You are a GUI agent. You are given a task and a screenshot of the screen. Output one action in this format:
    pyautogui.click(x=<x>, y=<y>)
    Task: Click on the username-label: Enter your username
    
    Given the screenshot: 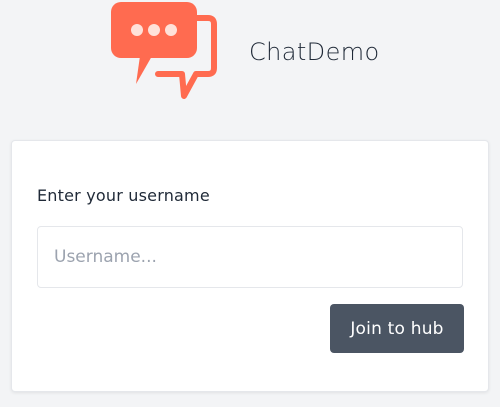 What is the action you would take?
    pyautogui.click(x=123, y=195)
    